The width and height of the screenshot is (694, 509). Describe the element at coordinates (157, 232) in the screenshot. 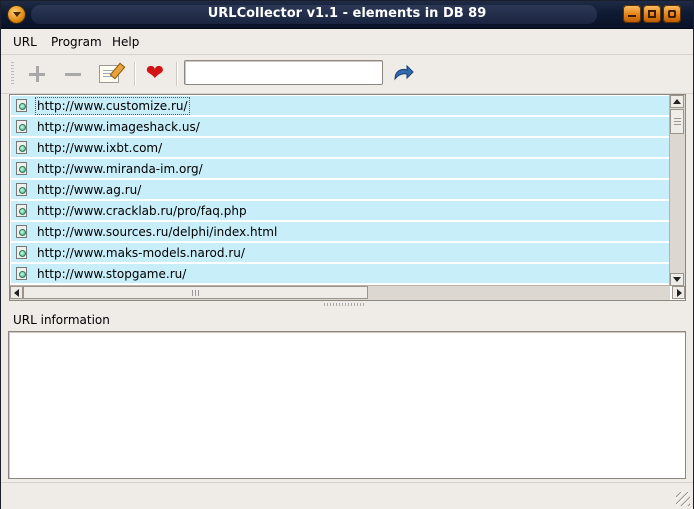

I see `url-text: http://www.sources.ru/delphi/index.html` at that location.